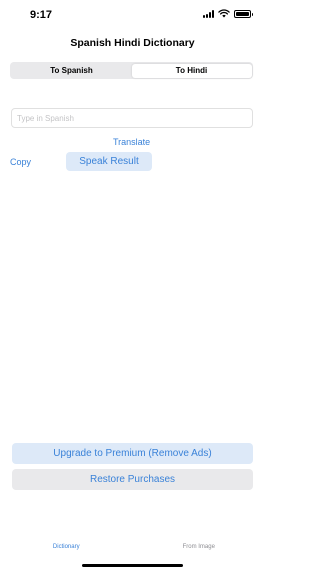  Describe the element at coordinates (72, 71) in the screenshot. I see `segment-to-spanish: To Spanish` at that location.